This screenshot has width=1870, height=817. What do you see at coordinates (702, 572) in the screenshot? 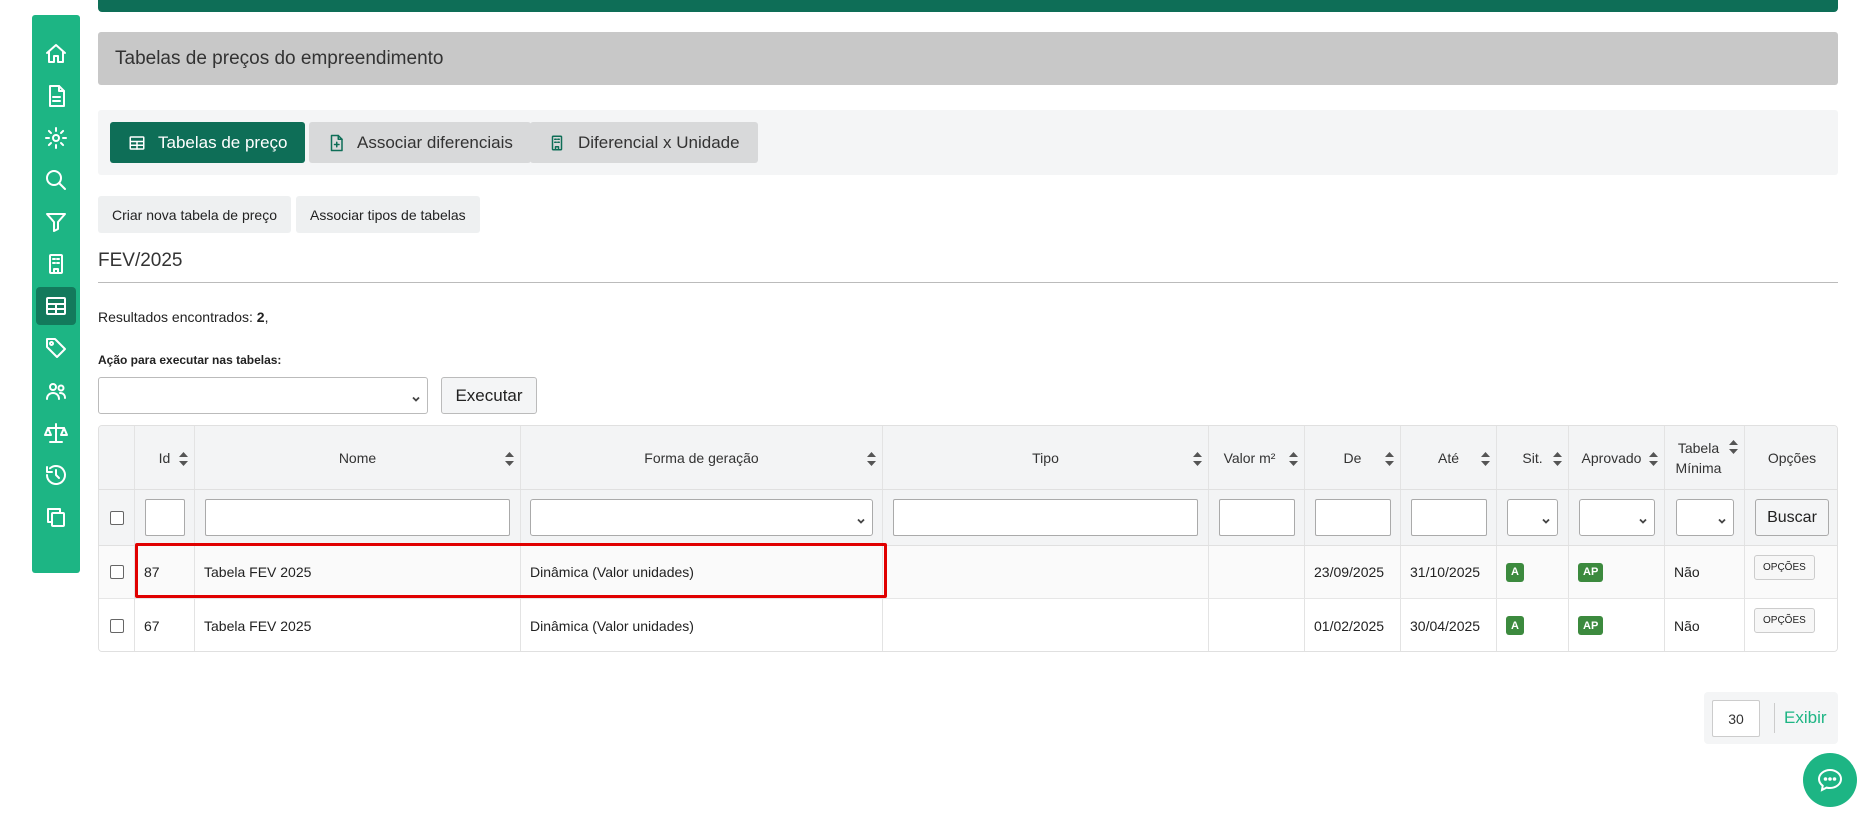
I see `cell-forma: Dinâmica (Valor unidades)` at bounding box center [702, 572].